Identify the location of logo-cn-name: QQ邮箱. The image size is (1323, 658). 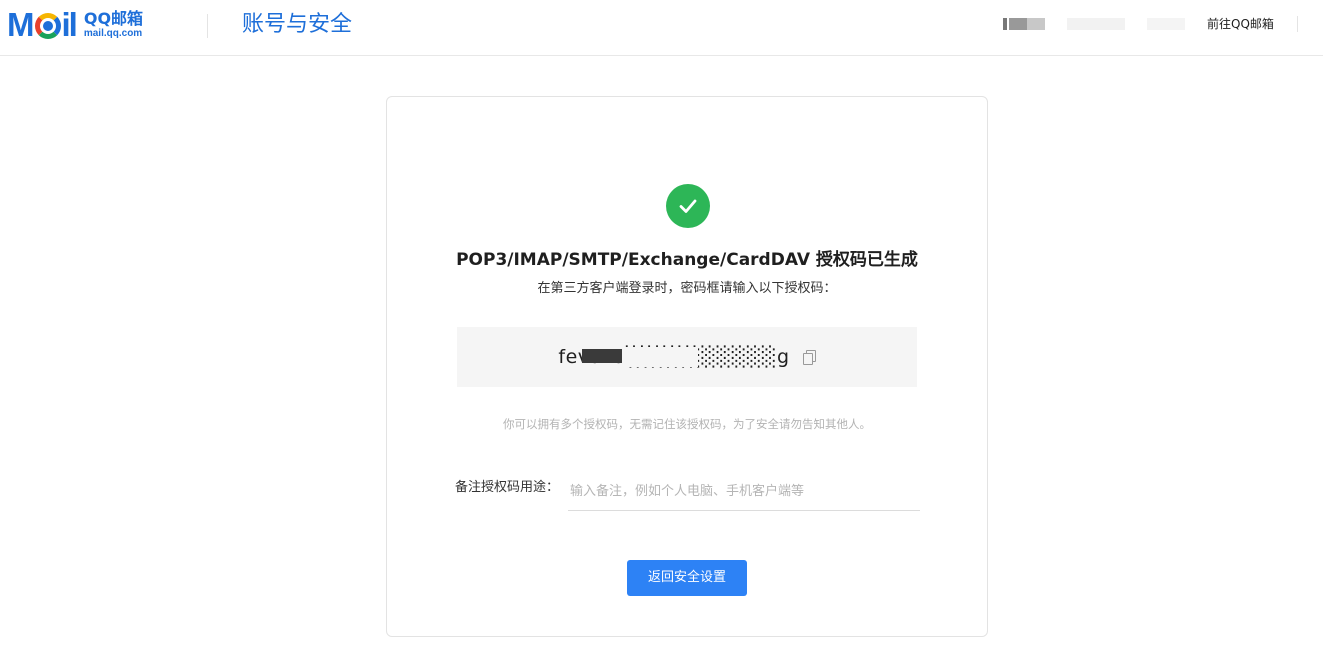
(113, 18).